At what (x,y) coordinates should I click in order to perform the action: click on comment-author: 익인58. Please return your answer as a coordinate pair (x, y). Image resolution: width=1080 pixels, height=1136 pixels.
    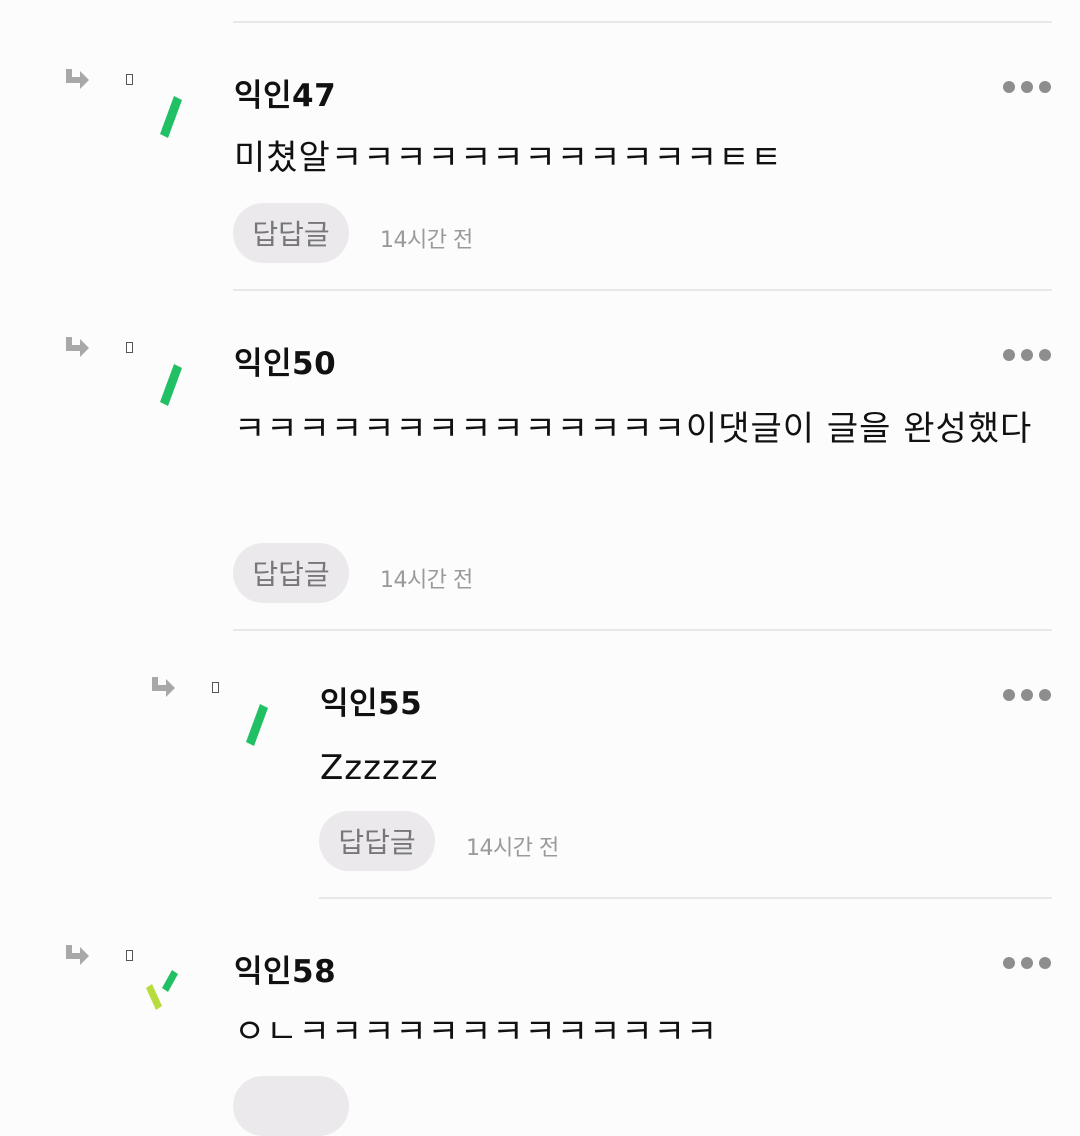
    Looking at the image, I should click on (285, 968).